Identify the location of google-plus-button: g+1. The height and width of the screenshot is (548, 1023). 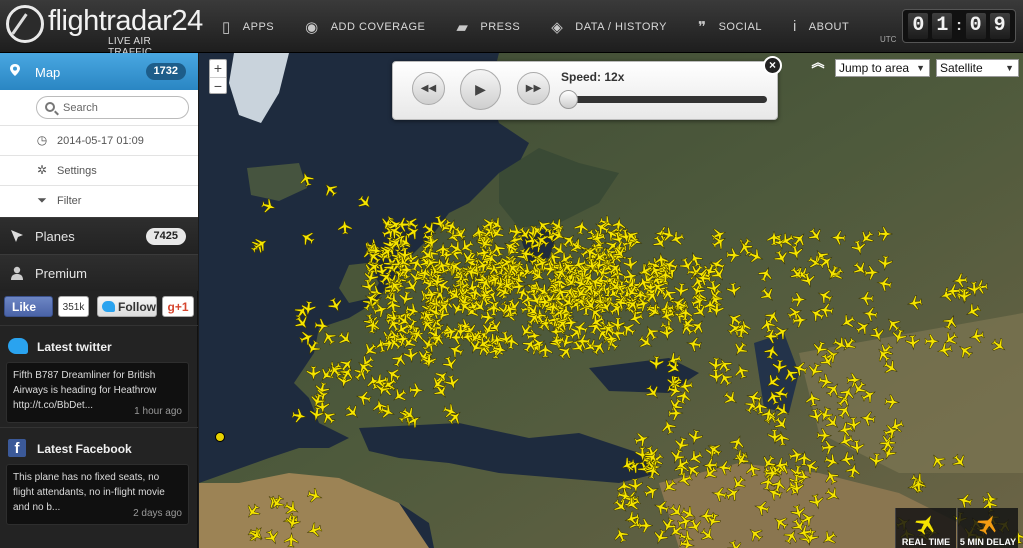
(178, 306).